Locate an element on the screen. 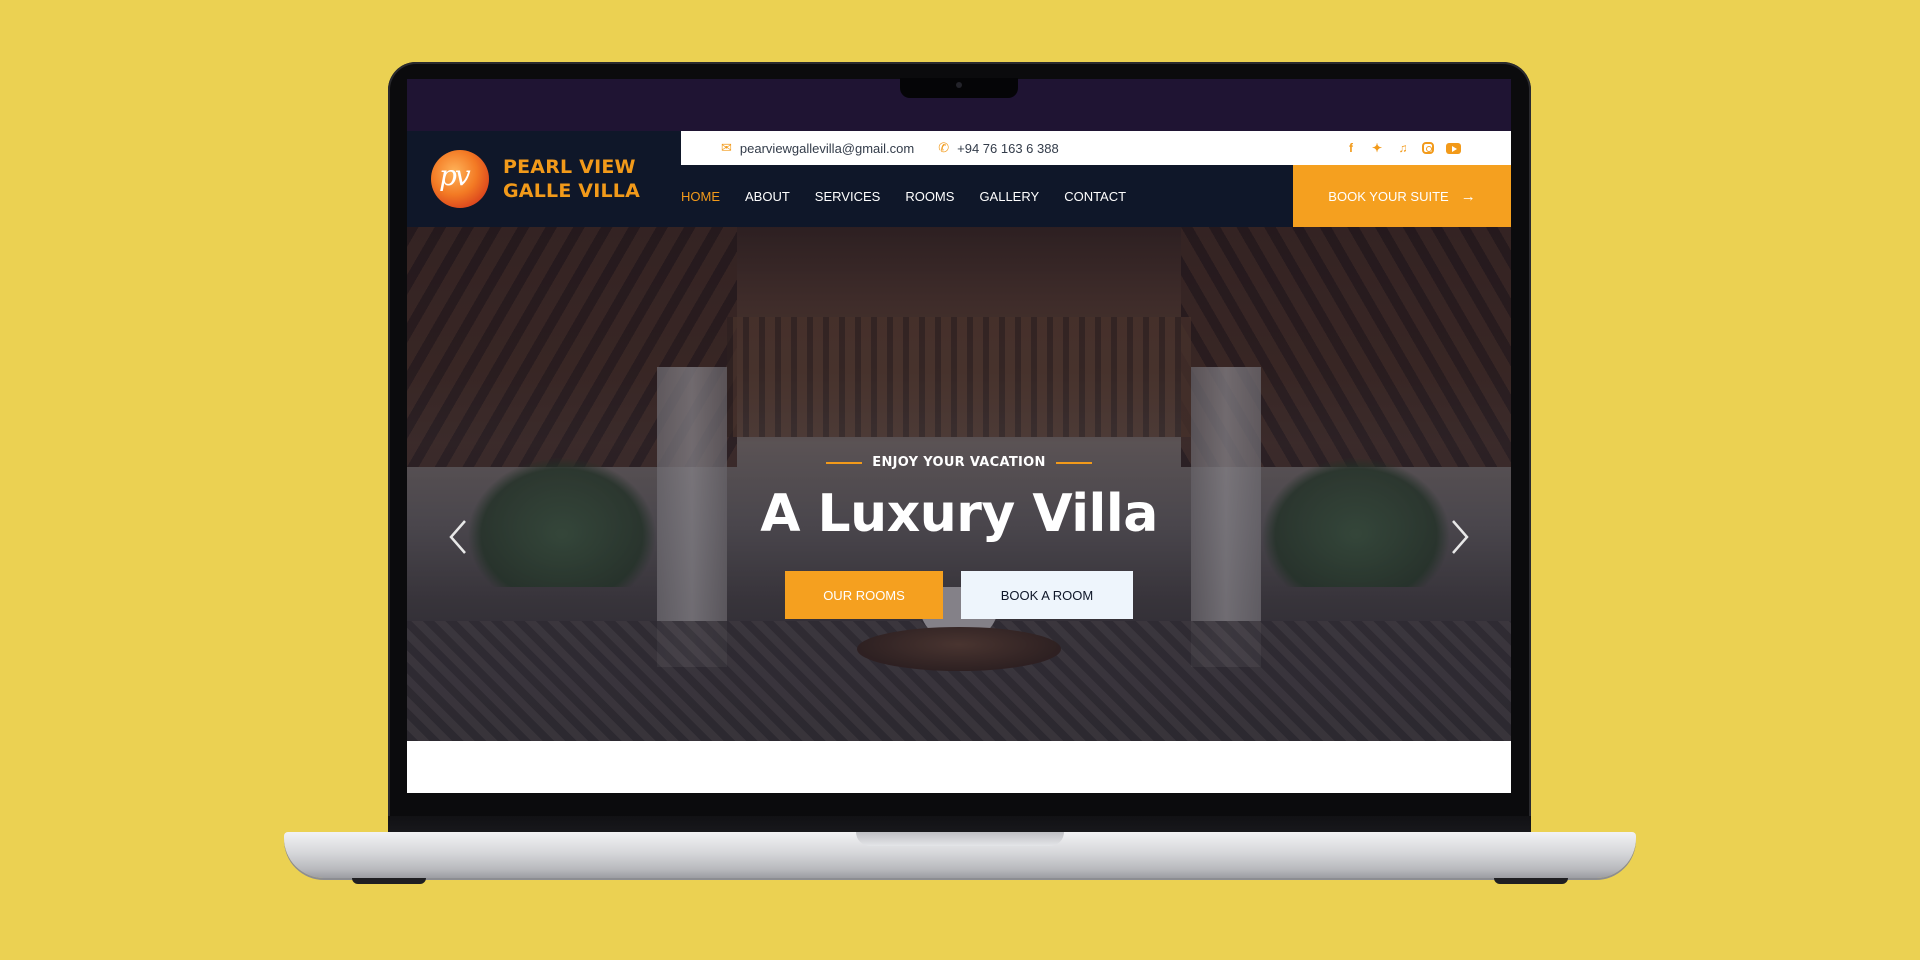  phone-icon: ✆ is located at coordinates (944, 147).